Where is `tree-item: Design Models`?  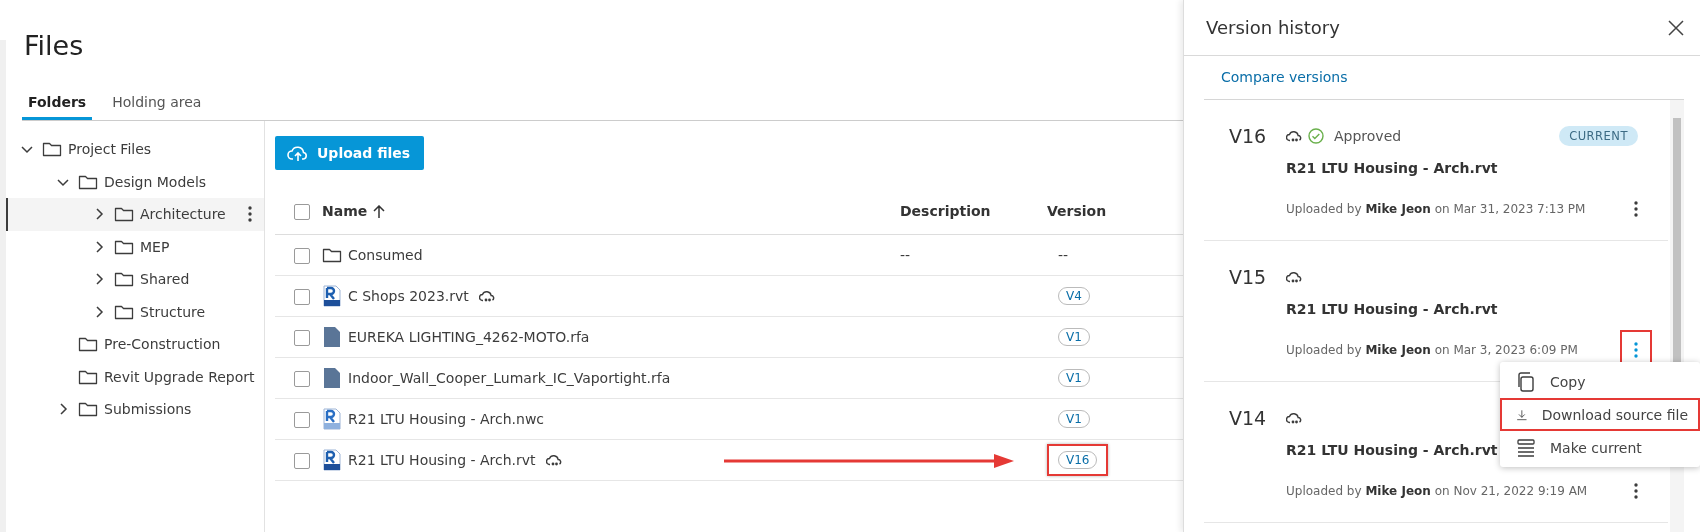 tree-item: Design Models is located at coordinates (178, 181).